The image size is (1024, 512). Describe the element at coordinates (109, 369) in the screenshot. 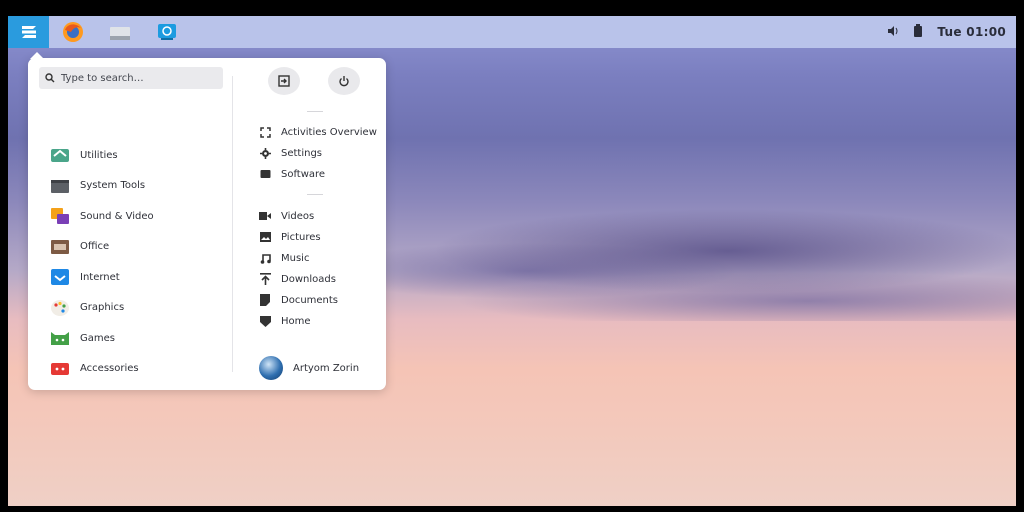

I see `category-label: Accessories` at that location.